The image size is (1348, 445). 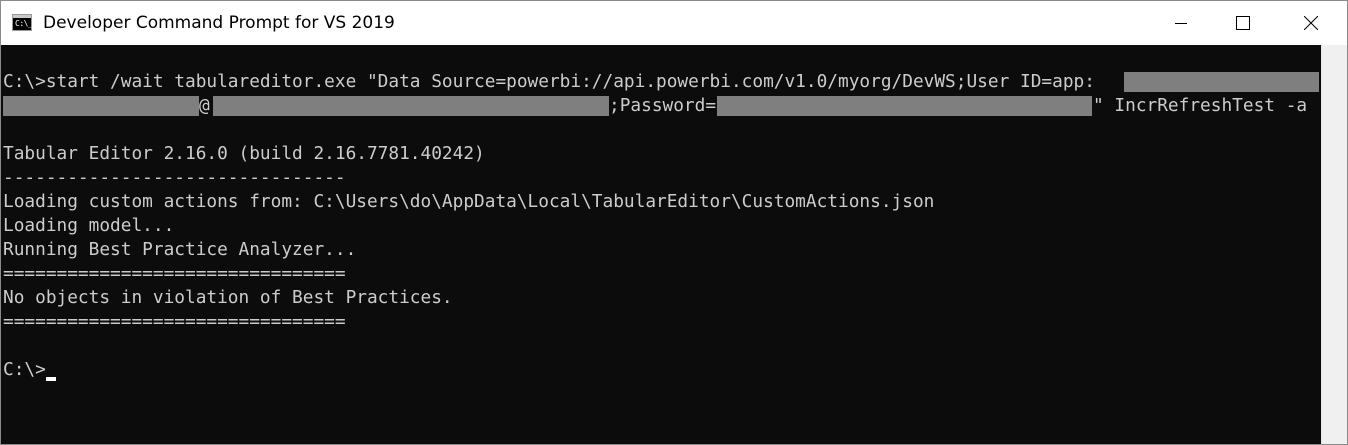 I want to click on close-button, so click(x=1311, y=23).